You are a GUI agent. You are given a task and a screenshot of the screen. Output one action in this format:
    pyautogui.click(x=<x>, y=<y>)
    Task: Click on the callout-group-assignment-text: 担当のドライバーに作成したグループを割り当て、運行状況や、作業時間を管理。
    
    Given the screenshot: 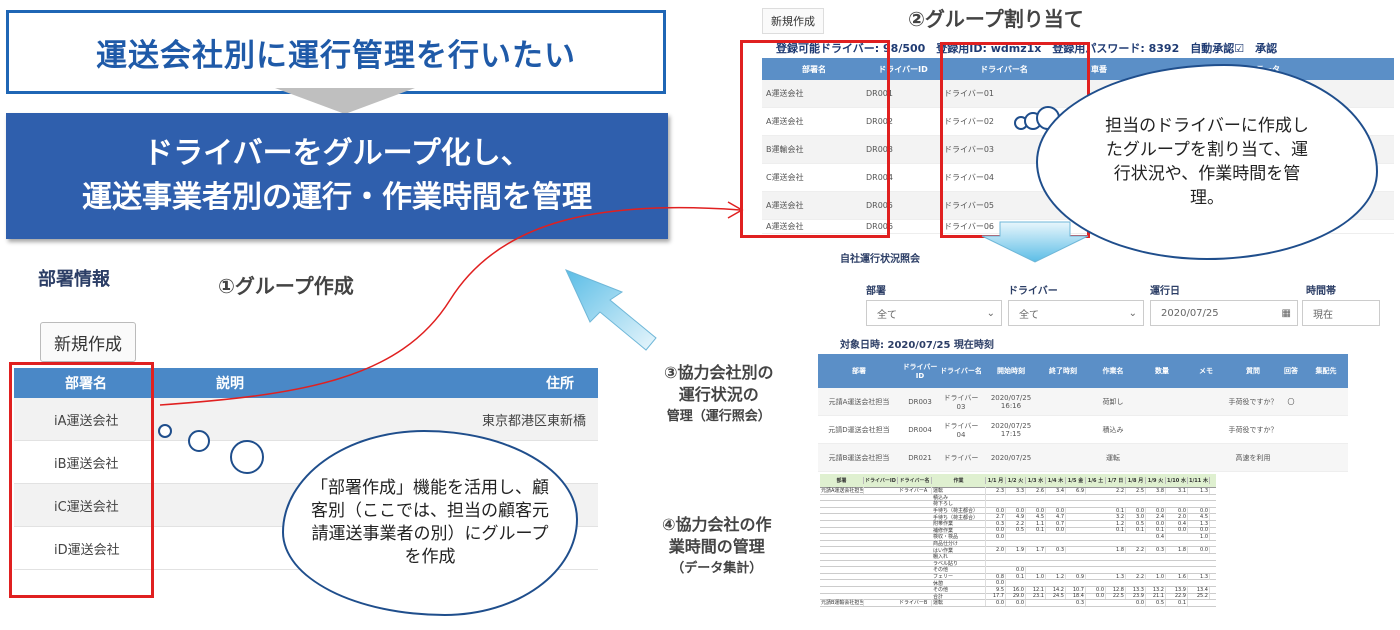 What is the action you would take?
    pyautogui.click(x=1207, y=162)
    